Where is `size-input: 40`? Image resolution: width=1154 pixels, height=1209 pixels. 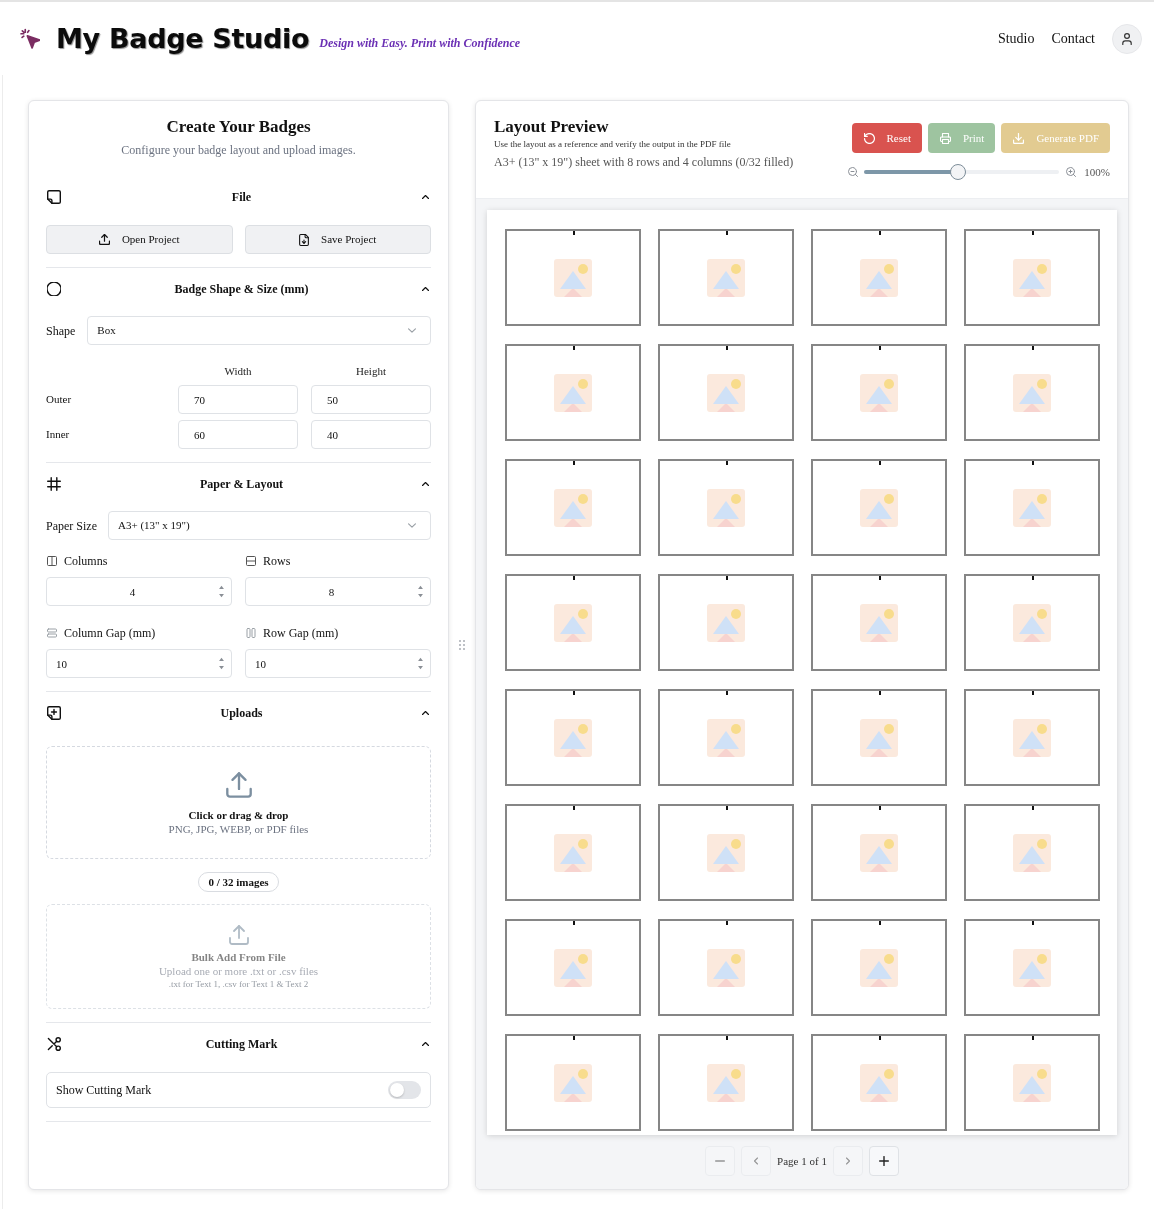 size-input: 40 is located at coordinates (371, 434).